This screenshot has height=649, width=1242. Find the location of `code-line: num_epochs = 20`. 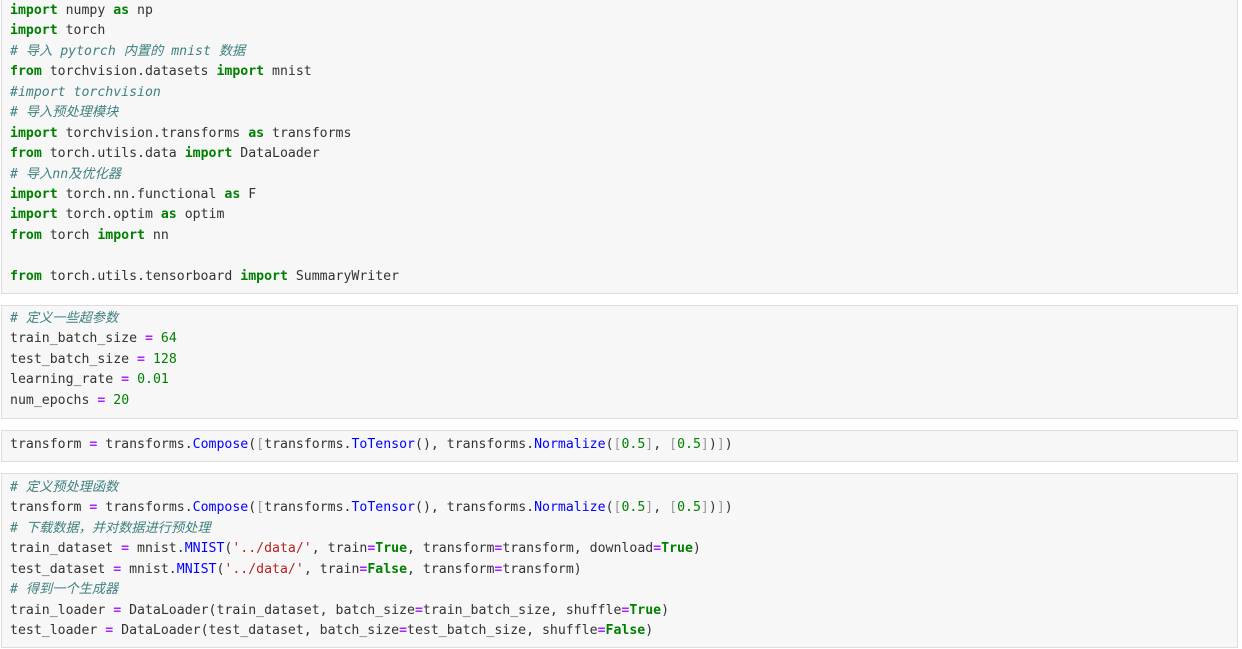

code-line: num_epochs = 20 is located at coordinates (93, 401).